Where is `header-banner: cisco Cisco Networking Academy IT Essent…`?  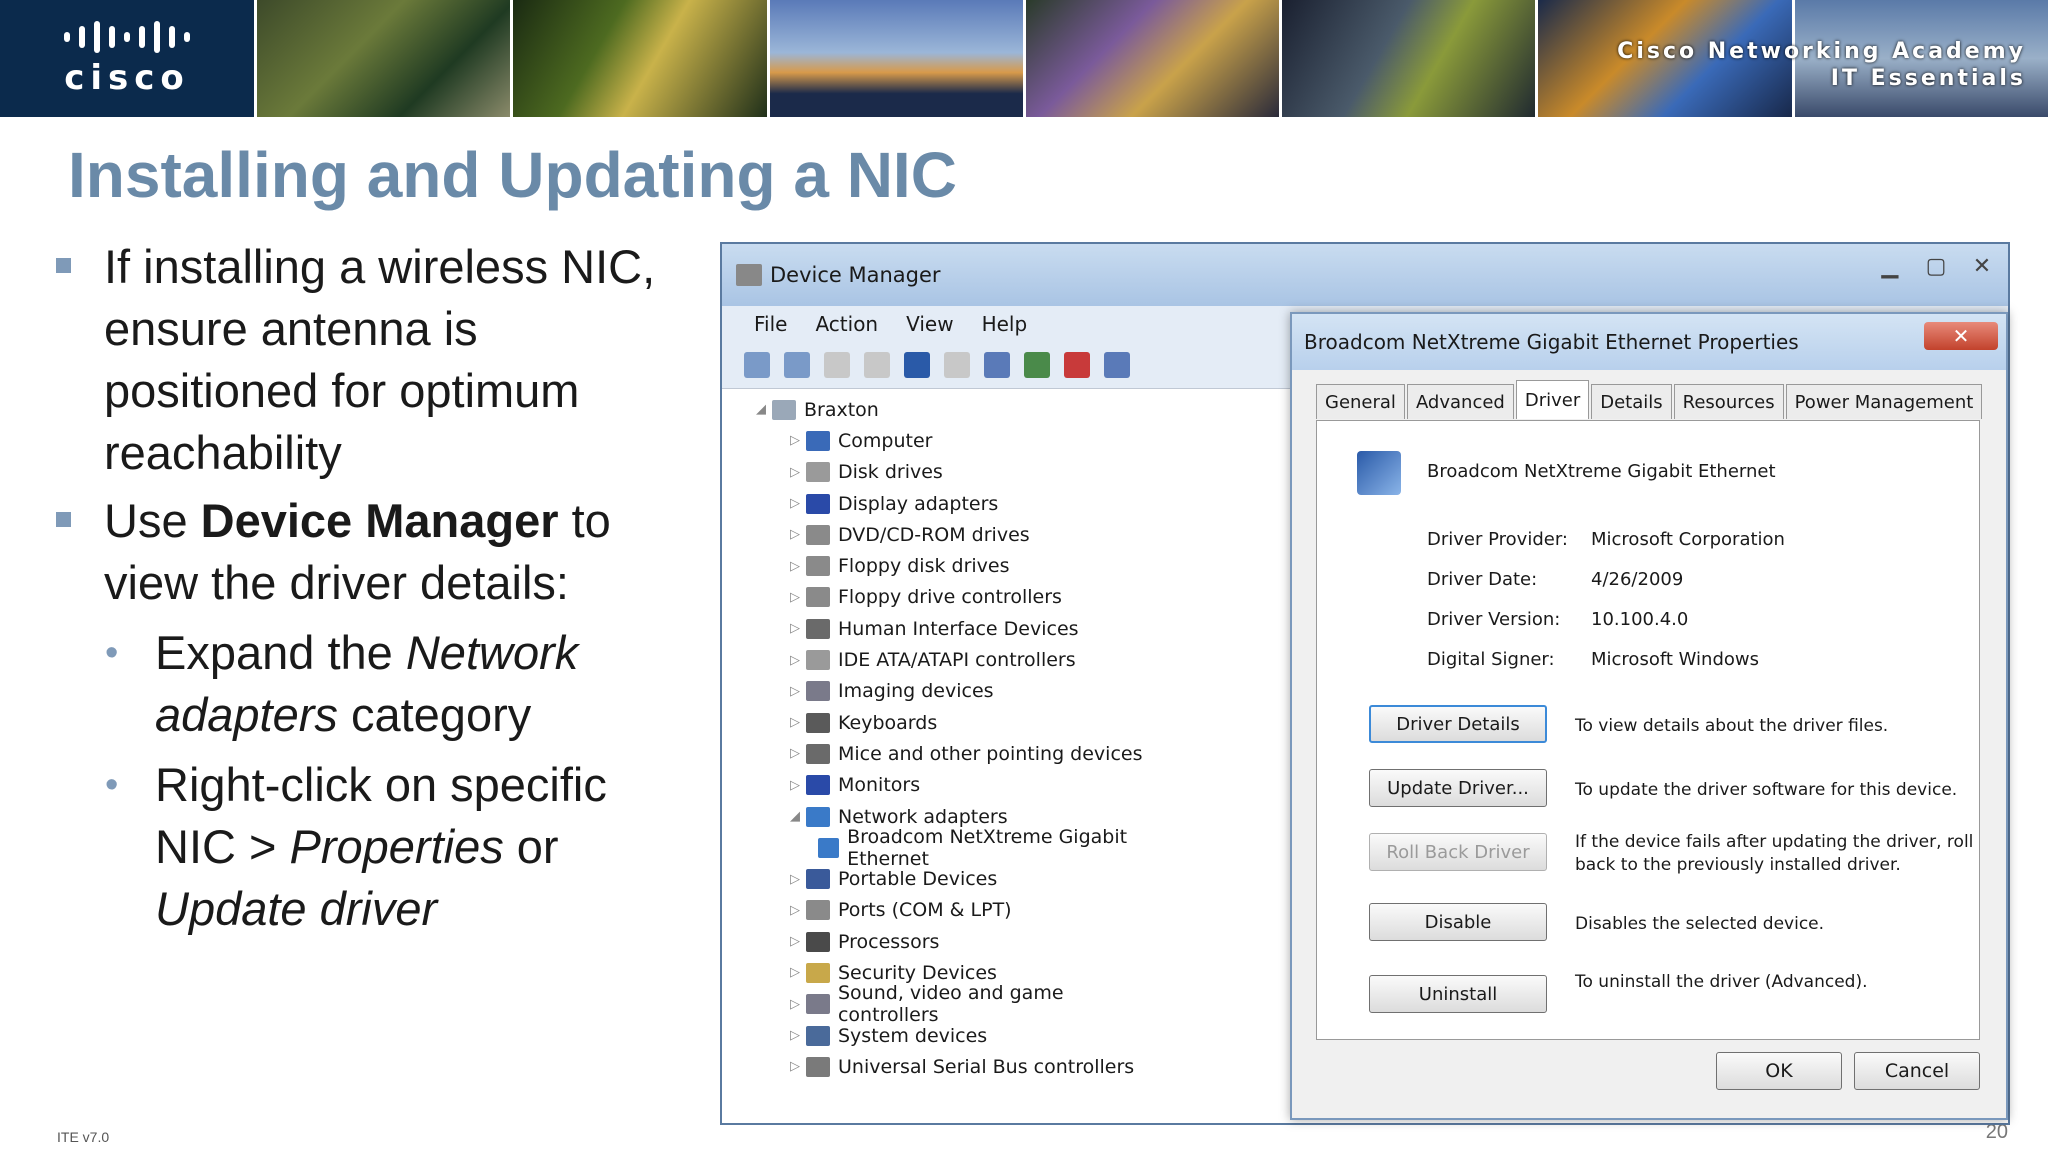 header-banner: cisco Cisco Networking Academy IT Essent… is located at coordinates (1024, 58).